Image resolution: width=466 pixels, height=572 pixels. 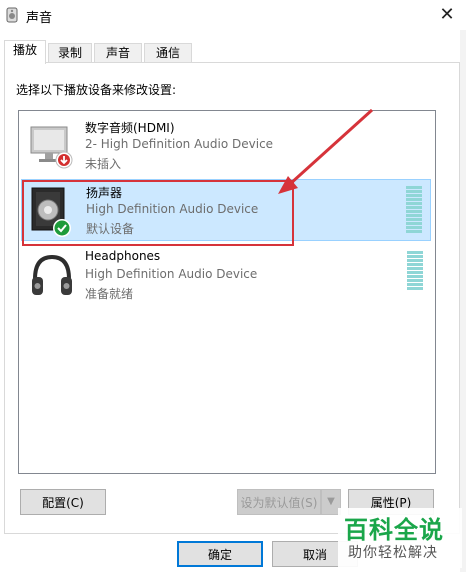 What do you see at coordinates (447, 15) in the screenshot?
I see `close-button: ✕` at bounding box center [447, 15].